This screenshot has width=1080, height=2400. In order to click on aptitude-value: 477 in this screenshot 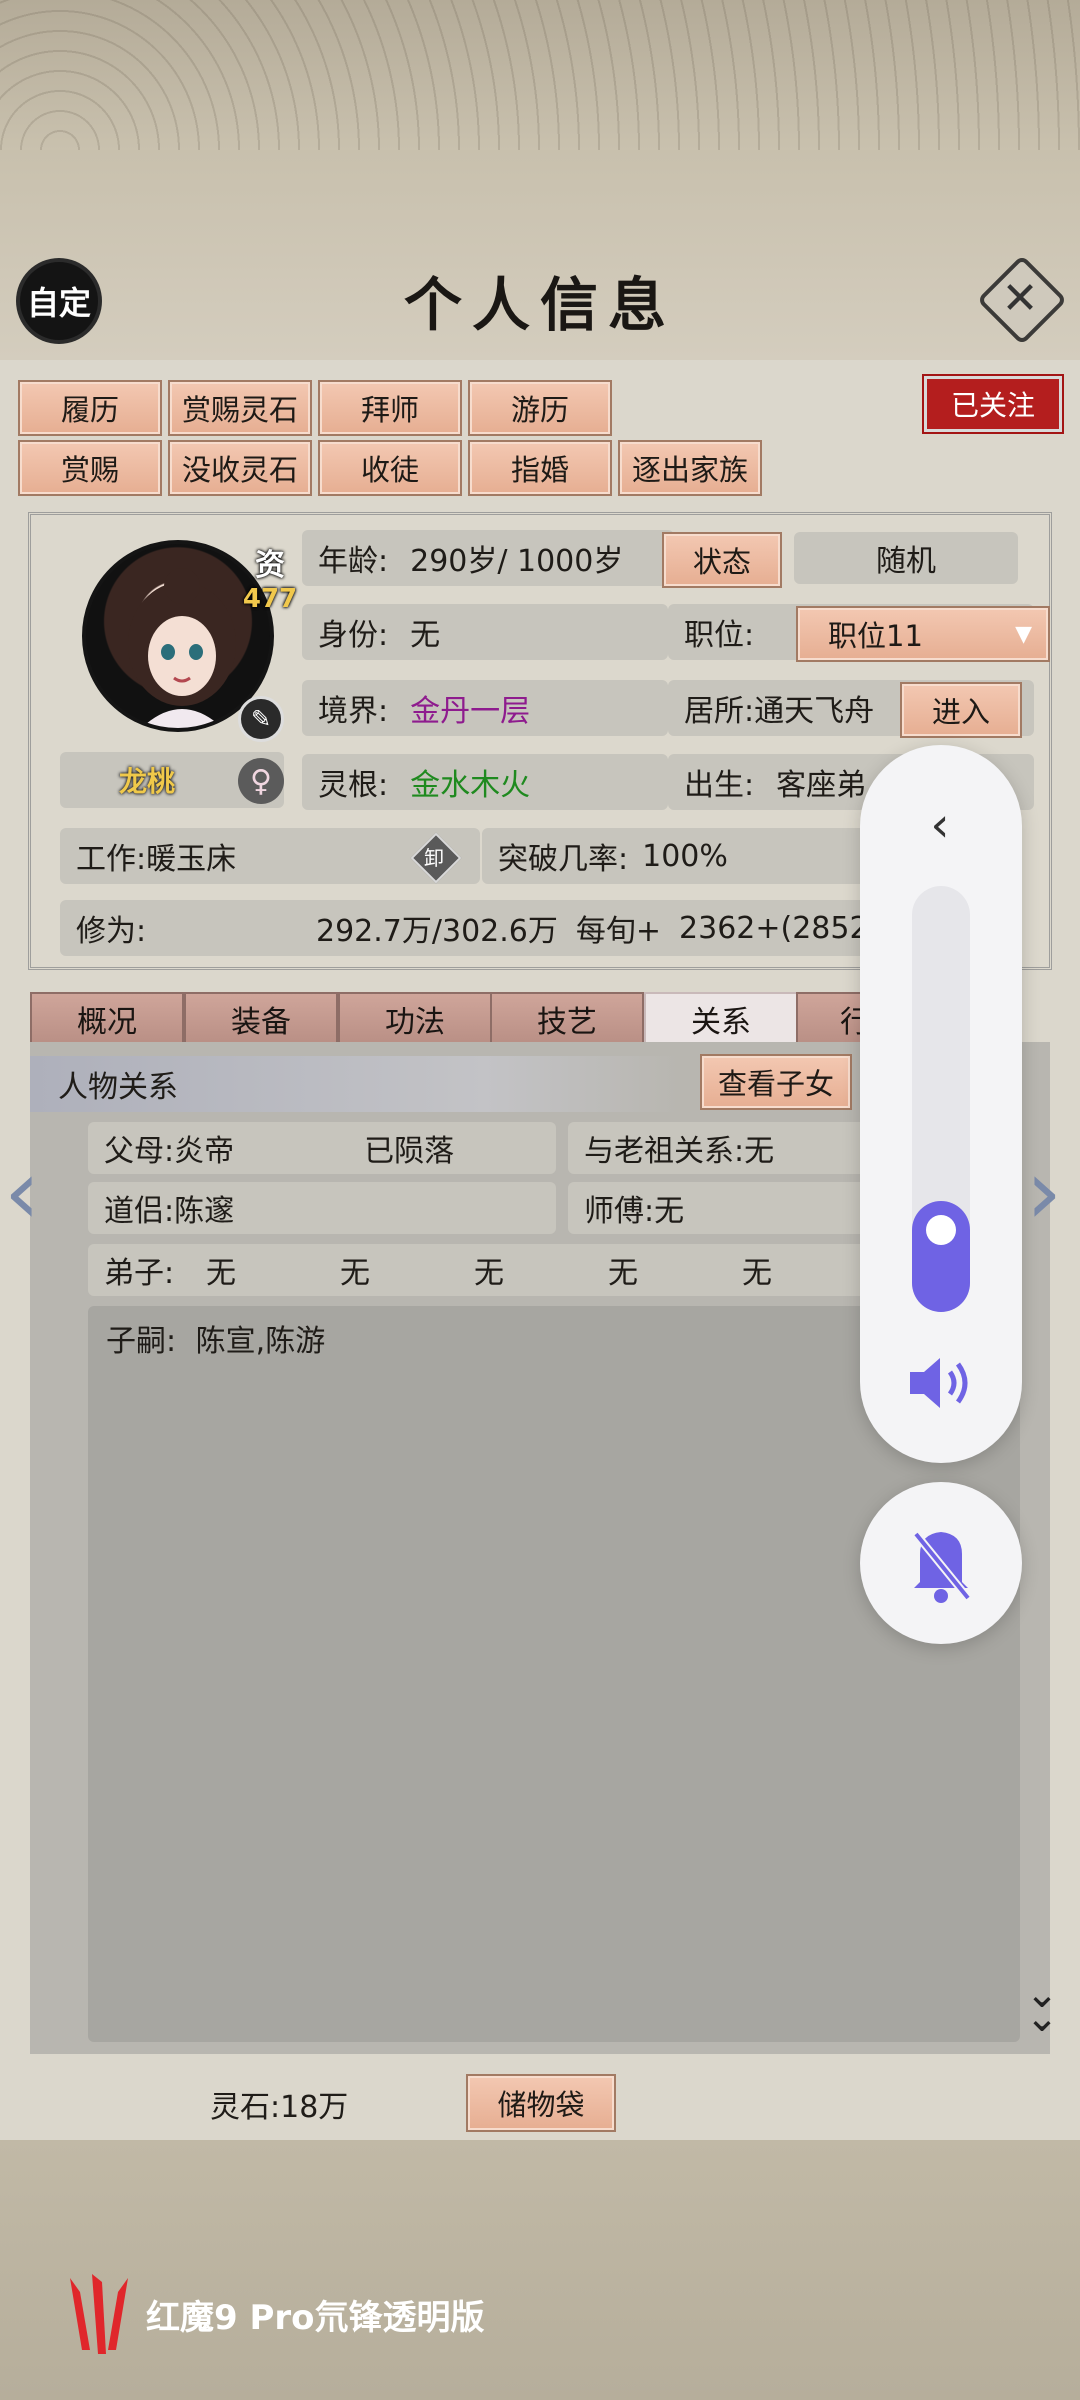, I will do `click(270, 599)`.